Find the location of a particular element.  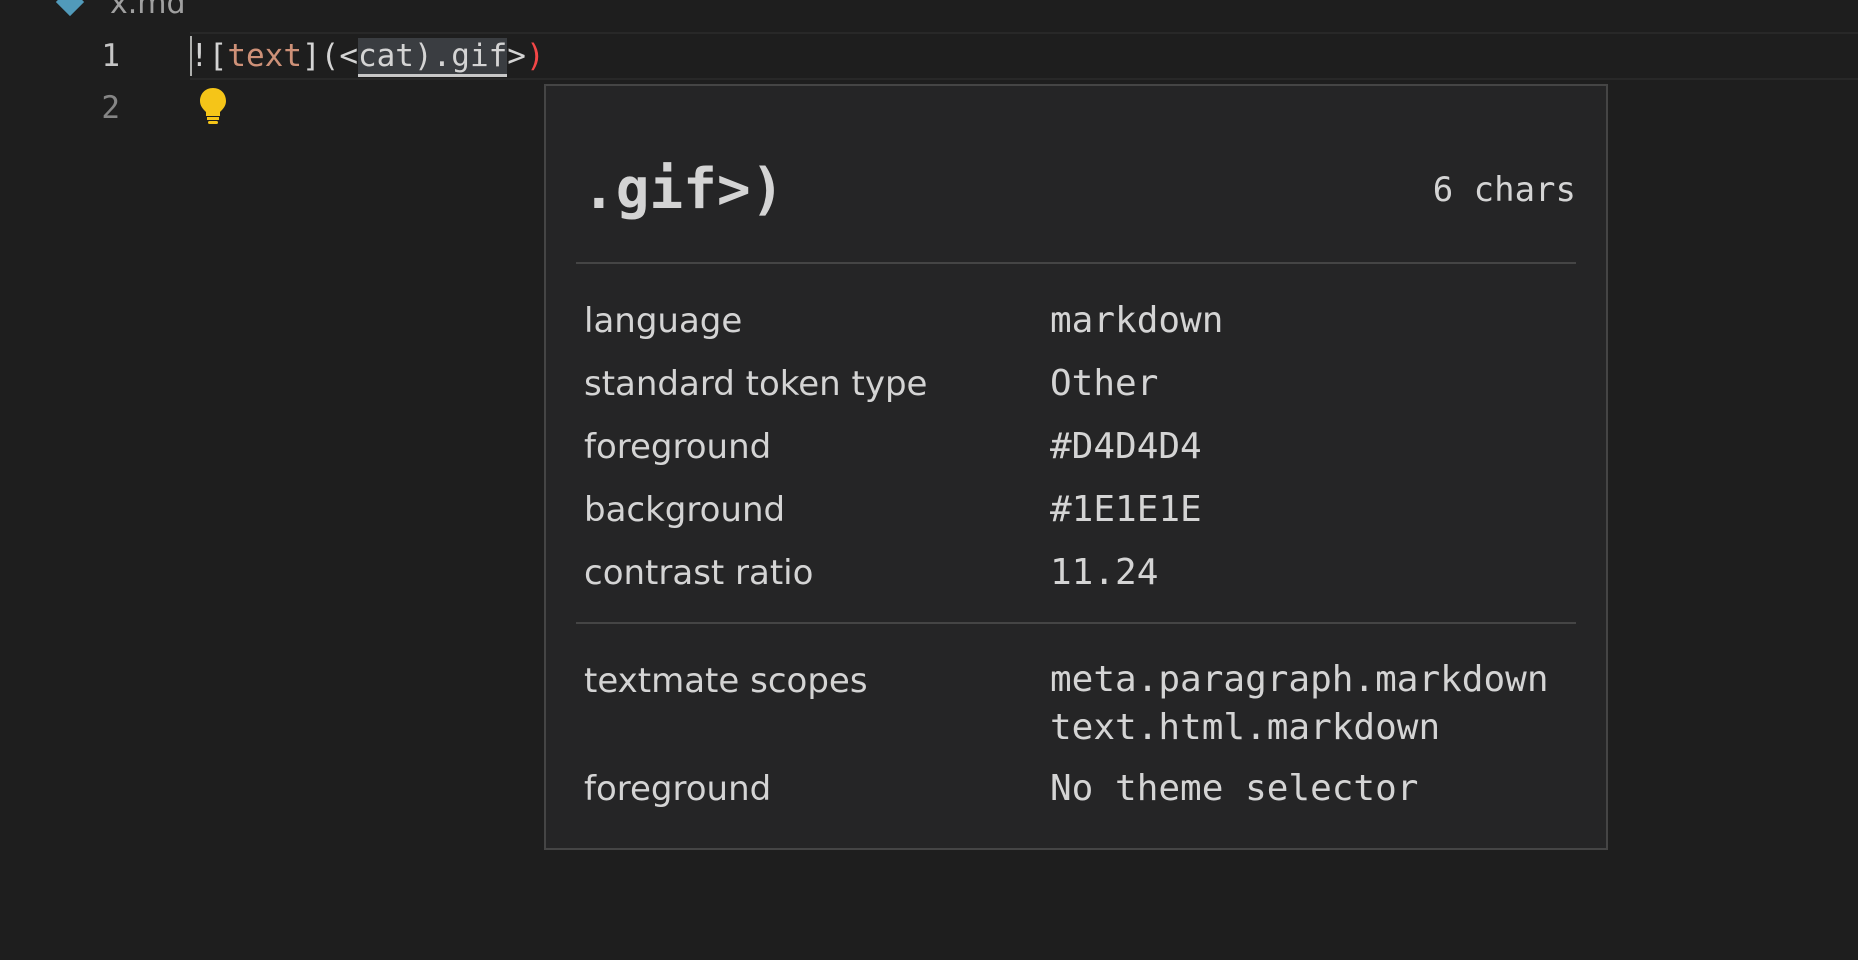

token-link-open: ]( is located at coordinates (320, 56).